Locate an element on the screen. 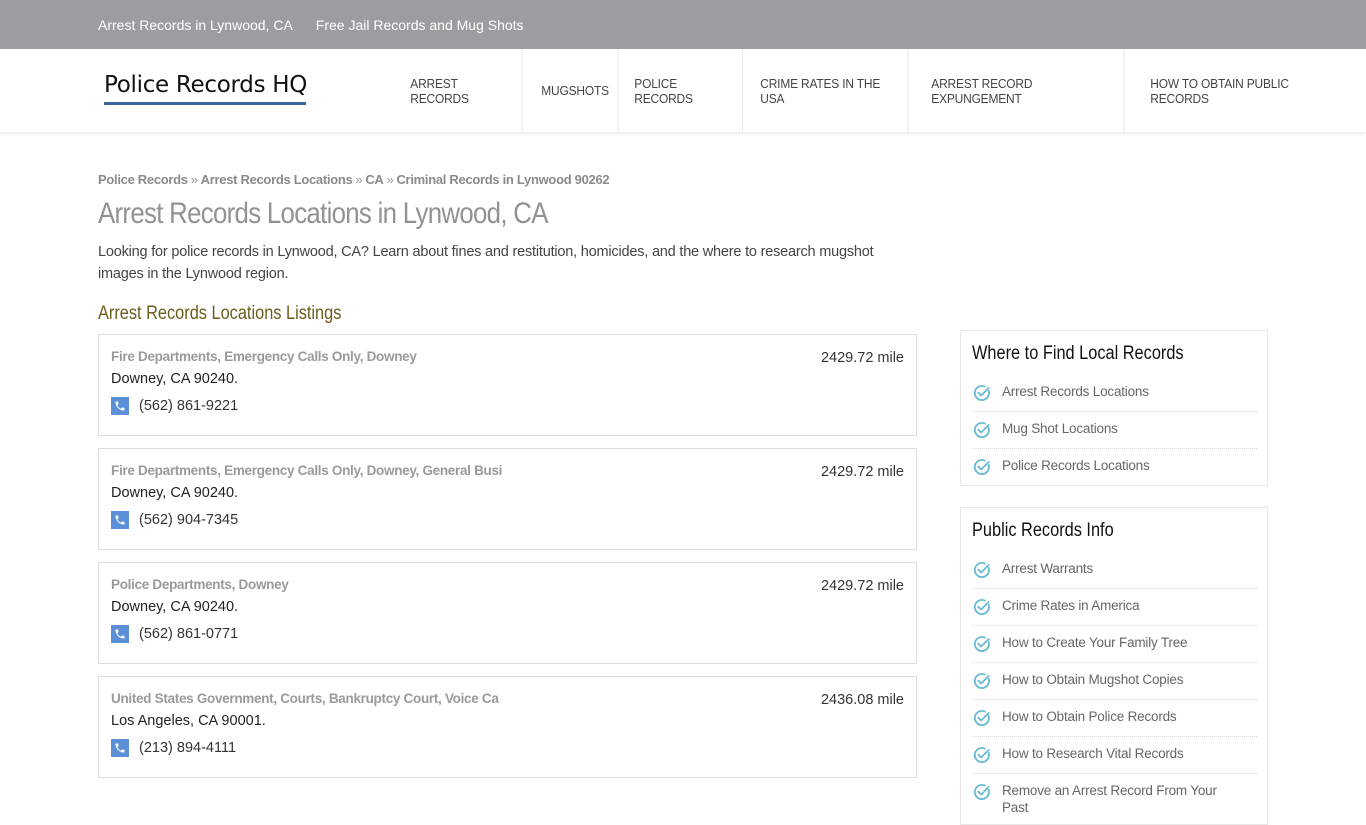 The height and width of the screenshot is (825, 1366). listing-phone: (562) 861-9221 is located at coordinates (174, 406).